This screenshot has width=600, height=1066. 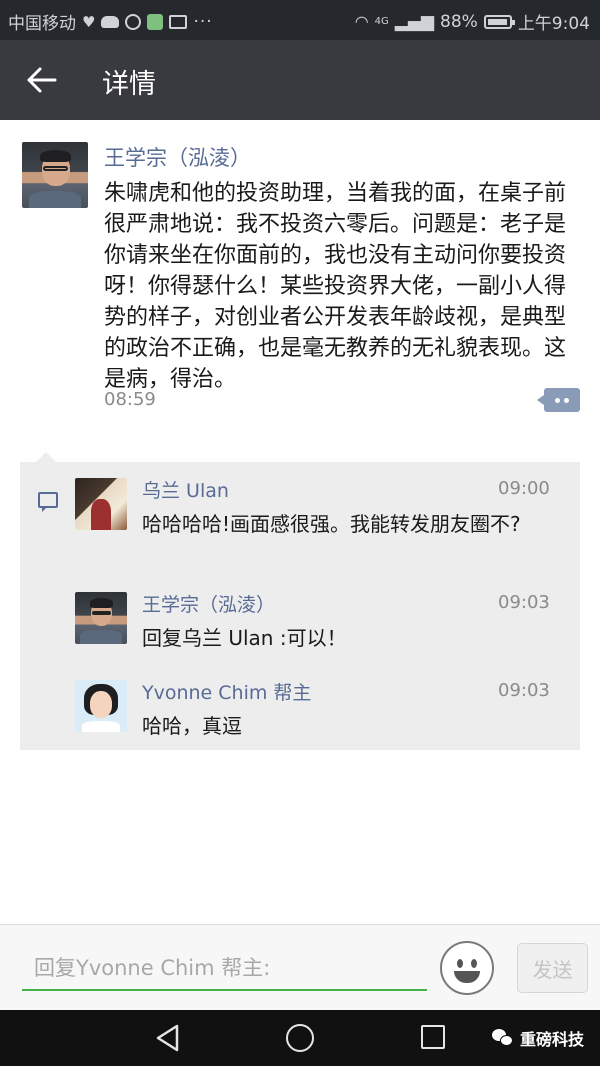 What do you see at coordinates (352, 638) in the screenshot?
I see `comment-text: 回复乌兰 Ulan :可以！` at bounding box center [352, 638].